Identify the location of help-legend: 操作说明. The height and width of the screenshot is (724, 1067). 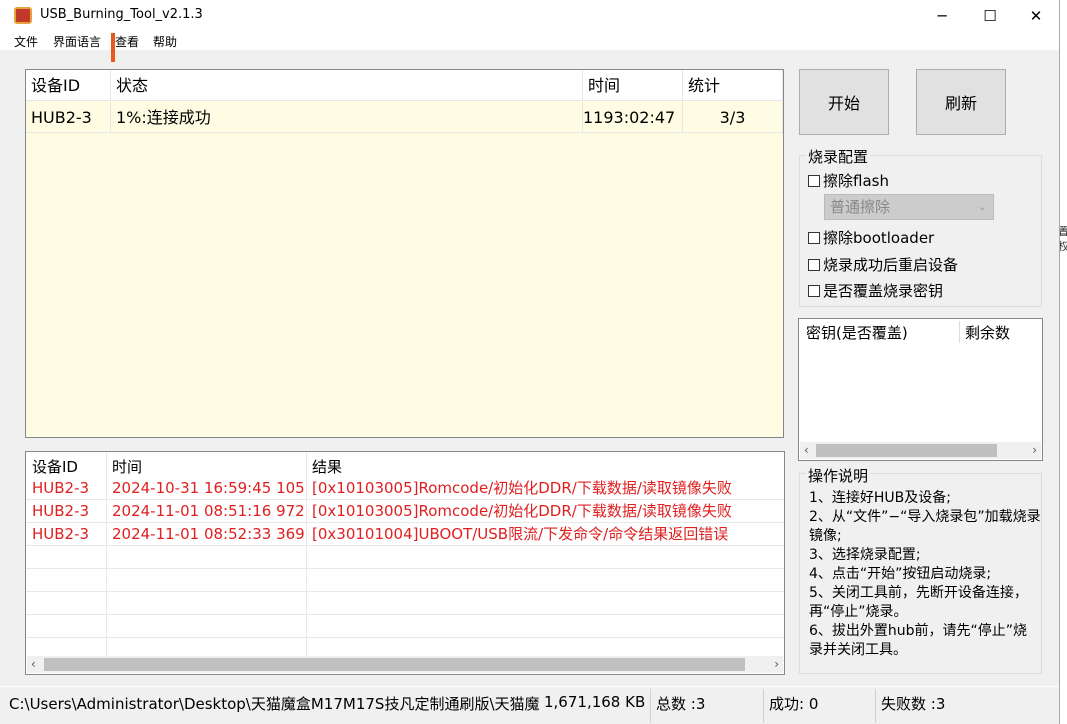
(838, 475).